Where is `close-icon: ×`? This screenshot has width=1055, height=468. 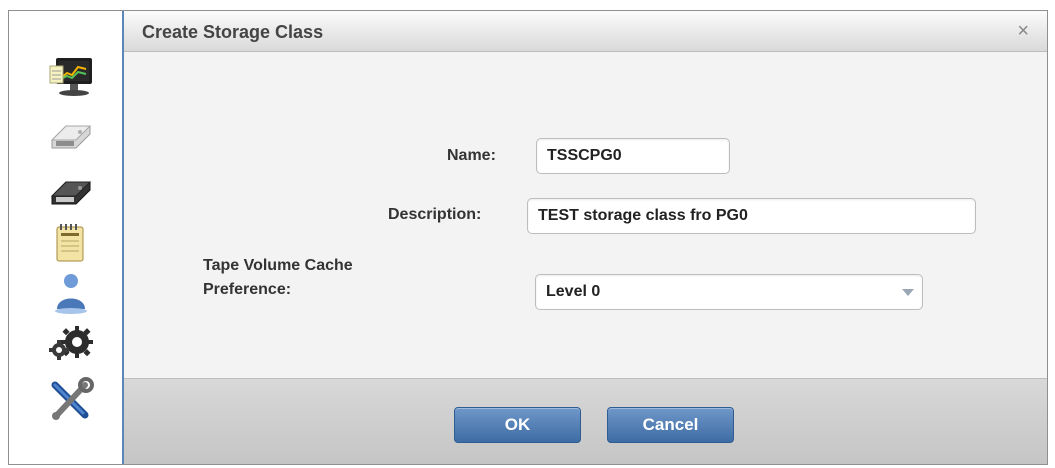 close-icon: × is located at coordinates (1023, 31).